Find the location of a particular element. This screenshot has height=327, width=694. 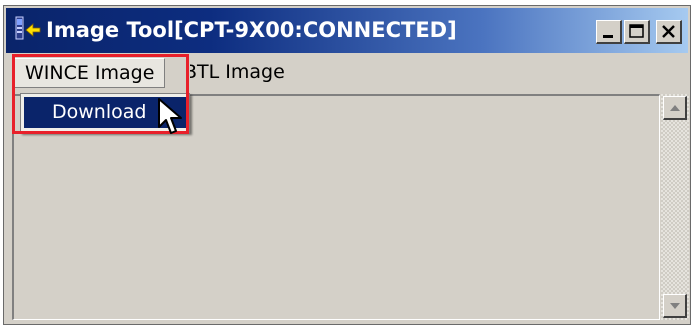

maximize-button is located at coordinates (637, 32).